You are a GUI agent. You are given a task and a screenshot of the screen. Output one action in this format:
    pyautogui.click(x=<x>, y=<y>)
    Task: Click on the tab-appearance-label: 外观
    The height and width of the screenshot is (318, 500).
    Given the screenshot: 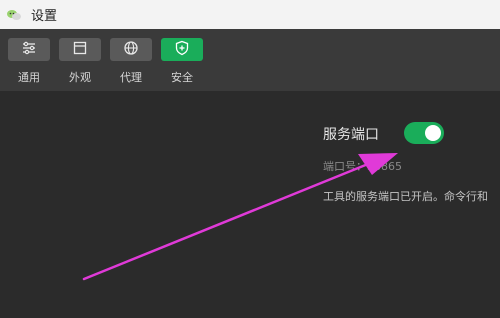 What is the action you would take?
    pyautogui.click(x=80, y=77)
    